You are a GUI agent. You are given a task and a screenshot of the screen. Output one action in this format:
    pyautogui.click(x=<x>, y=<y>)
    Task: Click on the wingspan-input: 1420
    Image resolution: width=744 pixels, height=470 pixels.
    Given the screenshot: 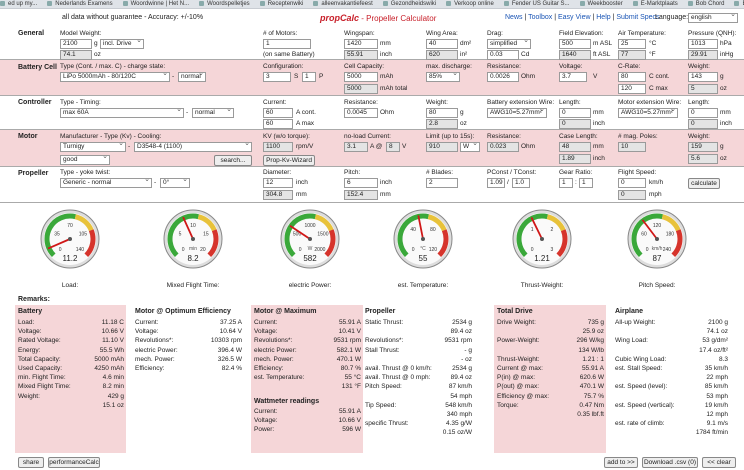 What is the action you would take?
    pyautogui.click(x=361, y=44)
    